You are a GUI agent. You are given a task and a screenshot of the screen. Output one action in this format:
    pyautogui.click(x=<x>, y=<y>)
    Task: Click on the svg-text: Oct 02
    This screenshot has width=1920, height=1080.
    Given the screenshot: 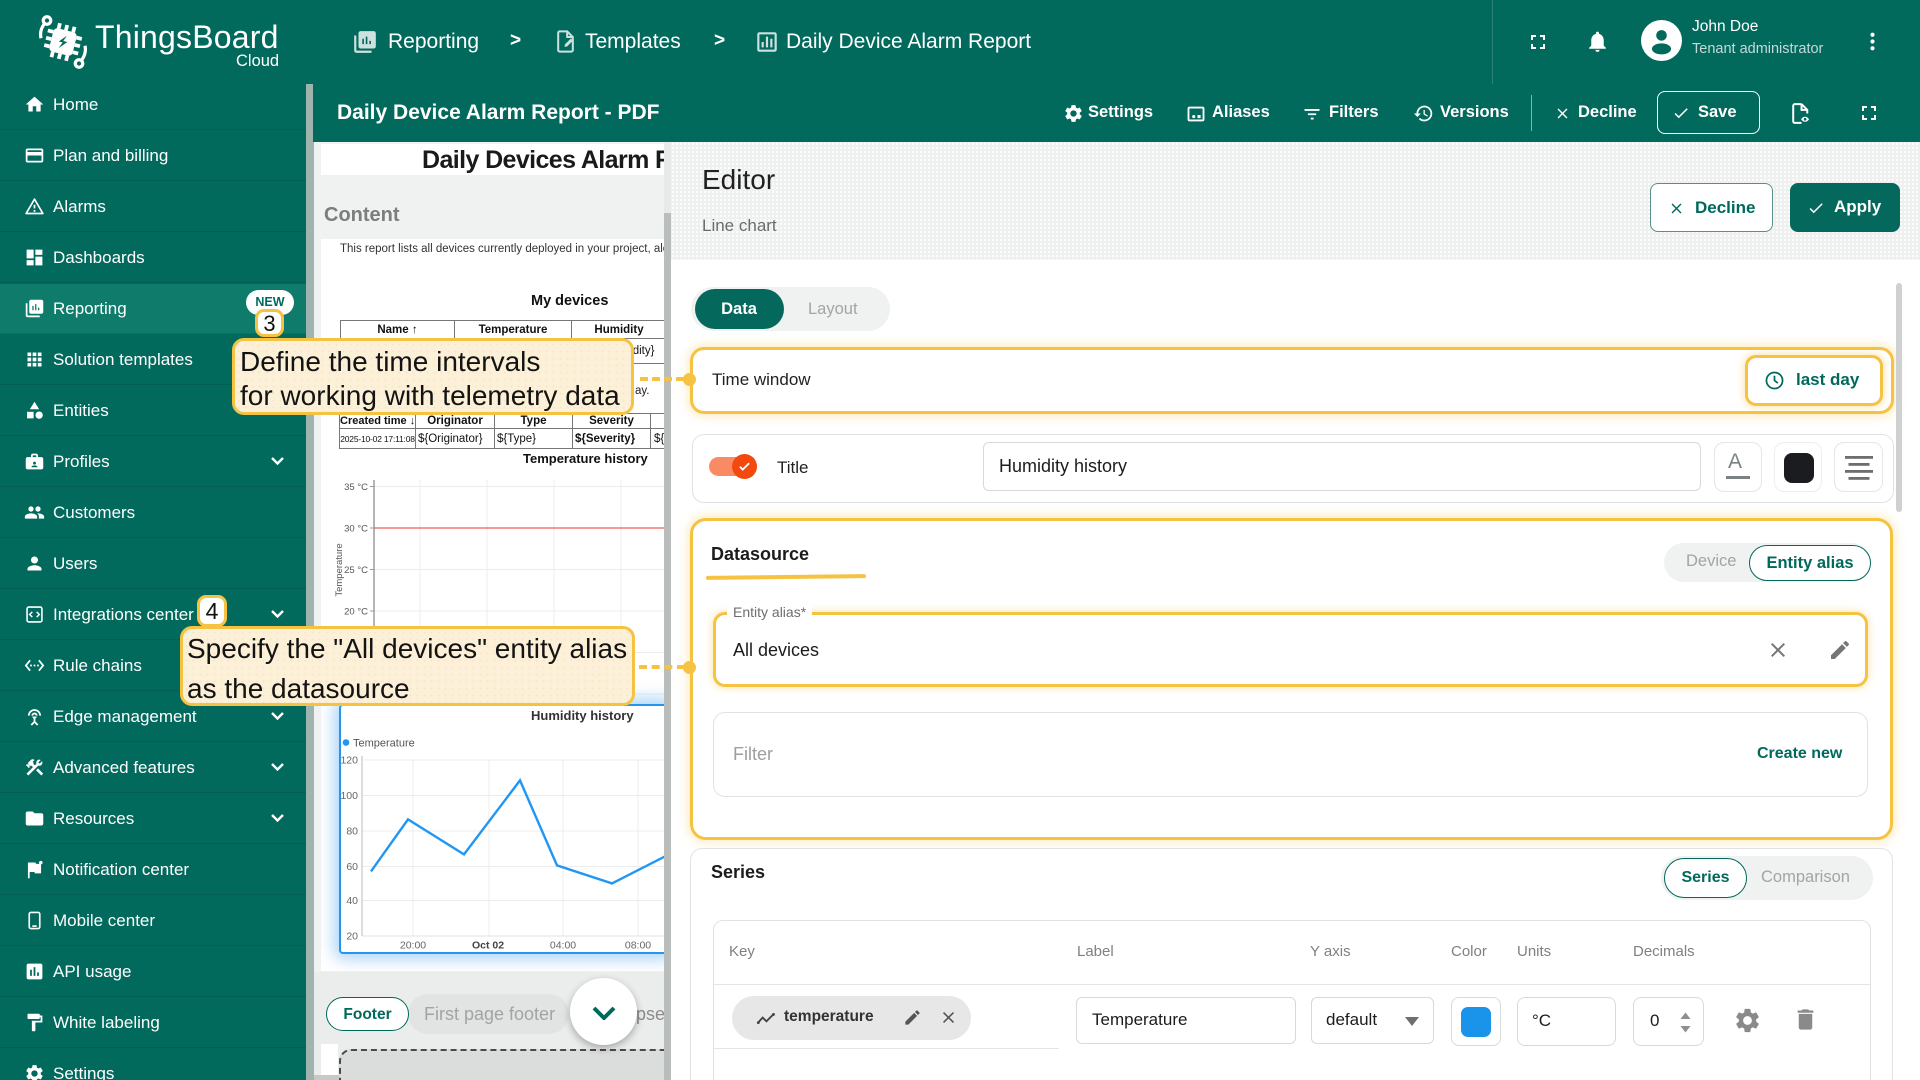 What is the action you would take?
    pyautogui.click(x=488, y=945)
    